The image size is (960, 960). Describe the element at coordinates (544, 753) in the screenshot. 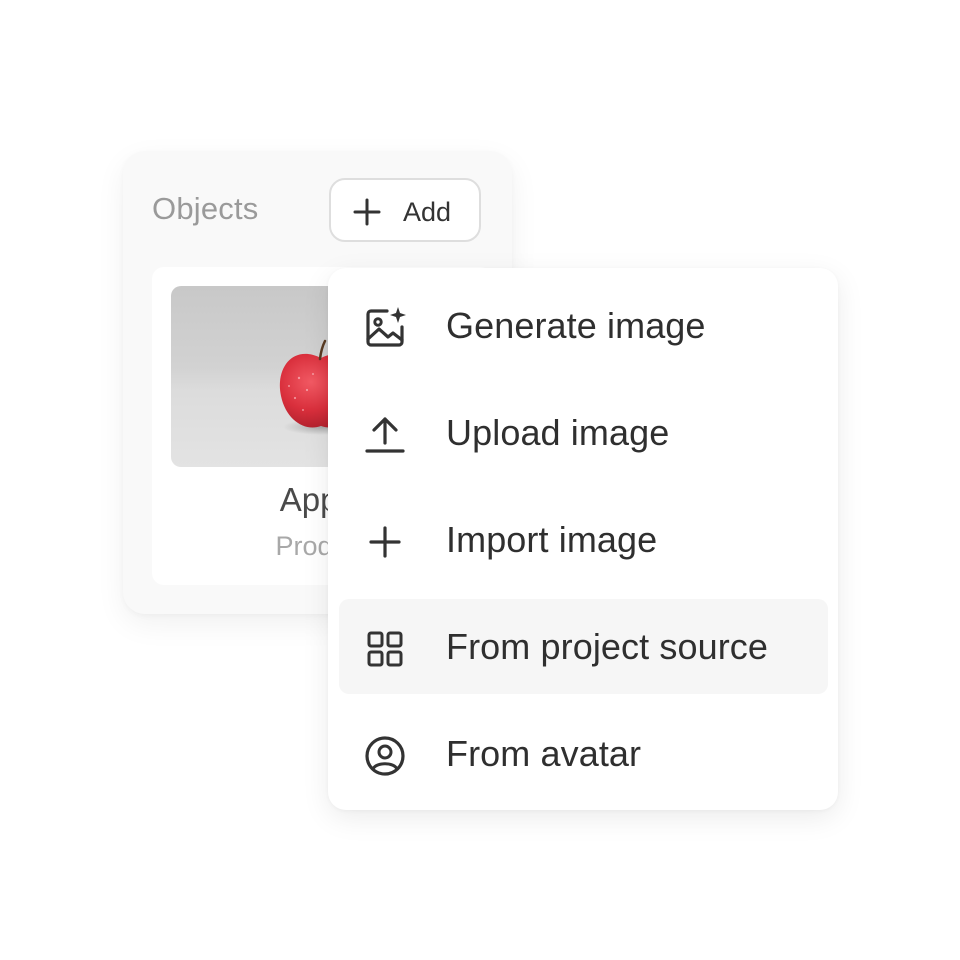

I see `menu-item-label: From avatar` at that location.